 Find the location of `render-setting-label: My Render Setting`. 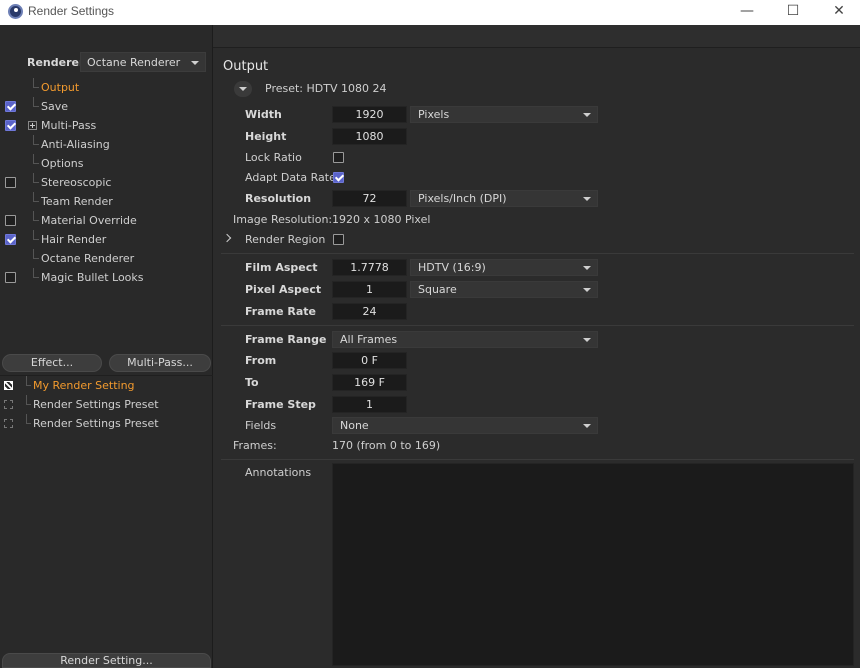

render-setting-label: My Render Setting is located at coordinates (84, 385).